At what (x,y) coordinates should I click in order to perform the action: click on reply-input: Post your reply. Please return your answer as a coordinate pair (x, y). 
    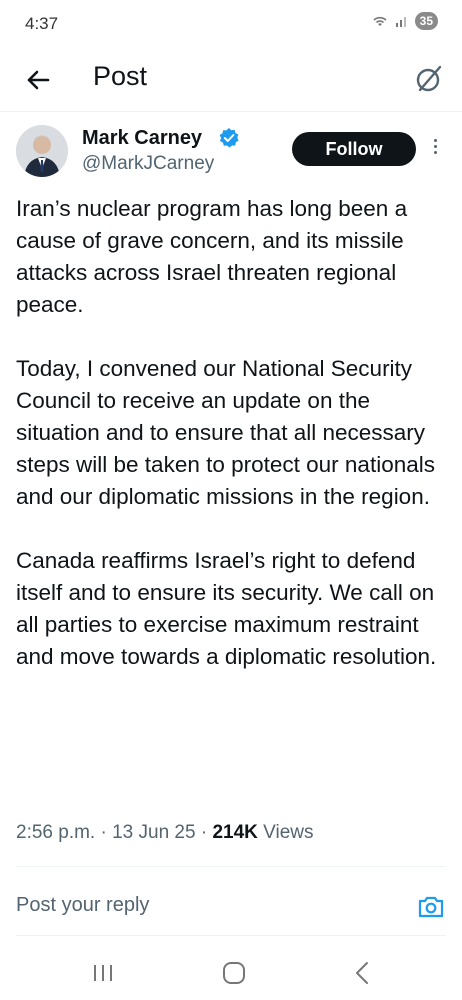
    Looking at the image, I should click on (82, 905).